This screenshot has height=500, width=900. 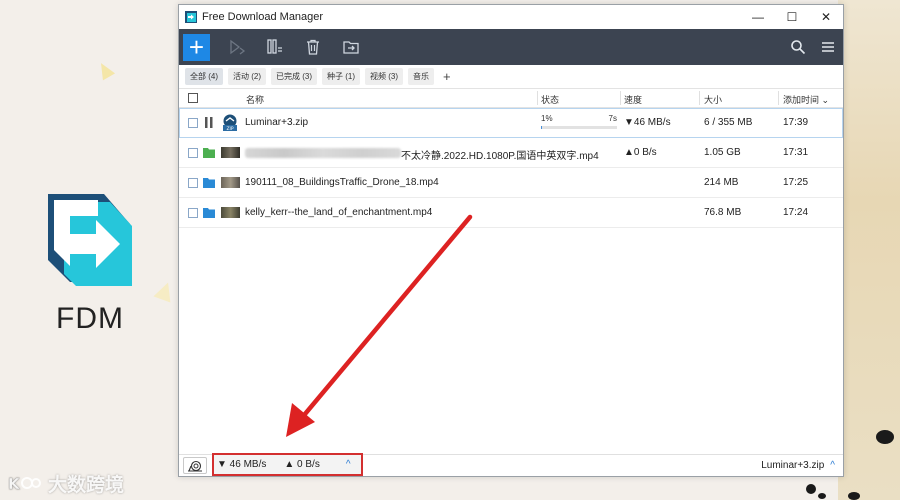 I want to click on file-name: 190111_08_BuildingsTraffic_Drone_18.mp4, so click(x=342, y=182).